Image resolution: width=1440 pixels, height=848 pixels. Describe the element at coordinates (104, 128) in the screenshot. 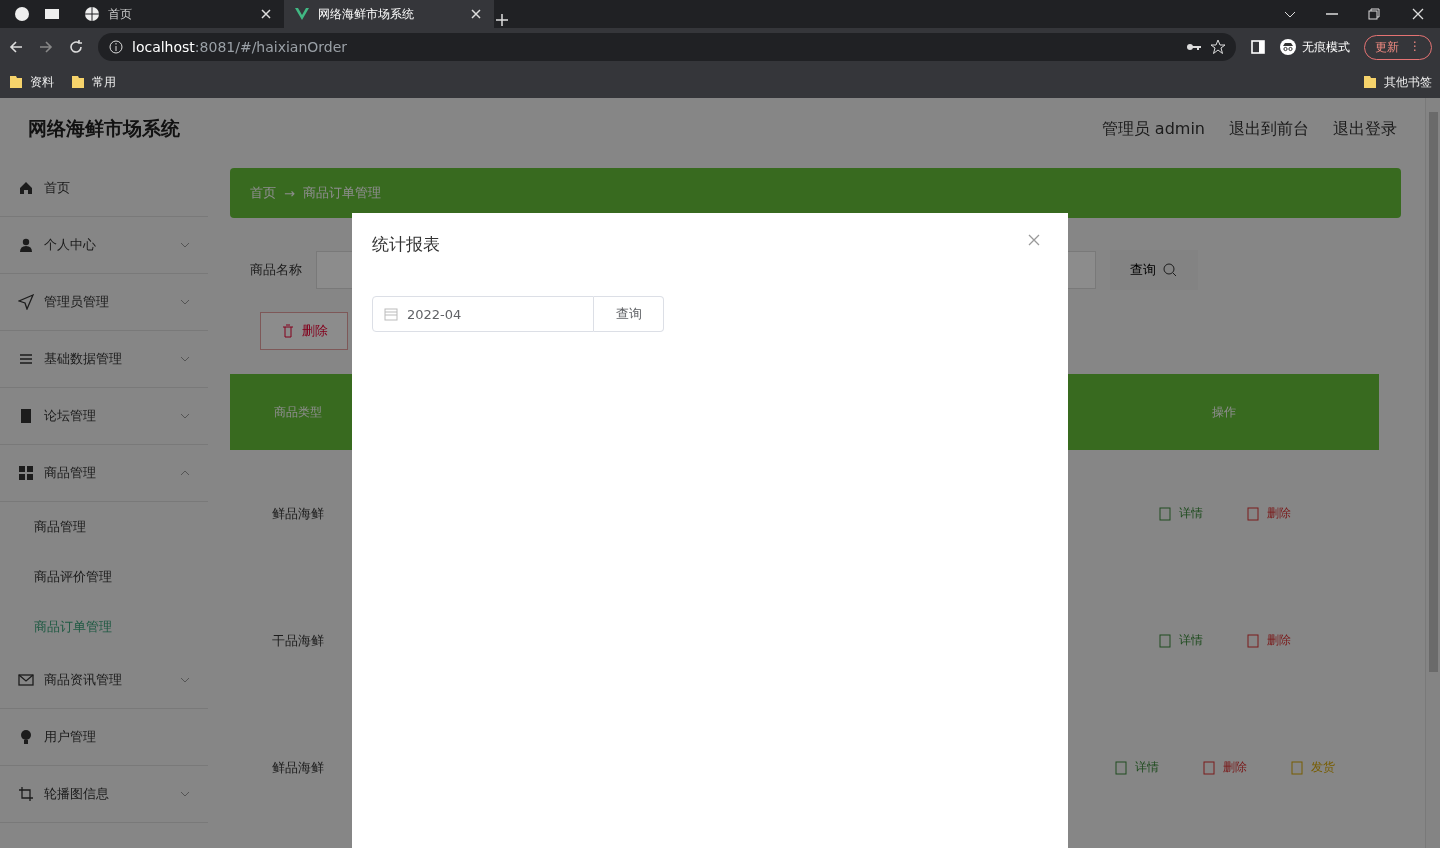

I see `site-title: 网络海鲜市场系统` at that location.